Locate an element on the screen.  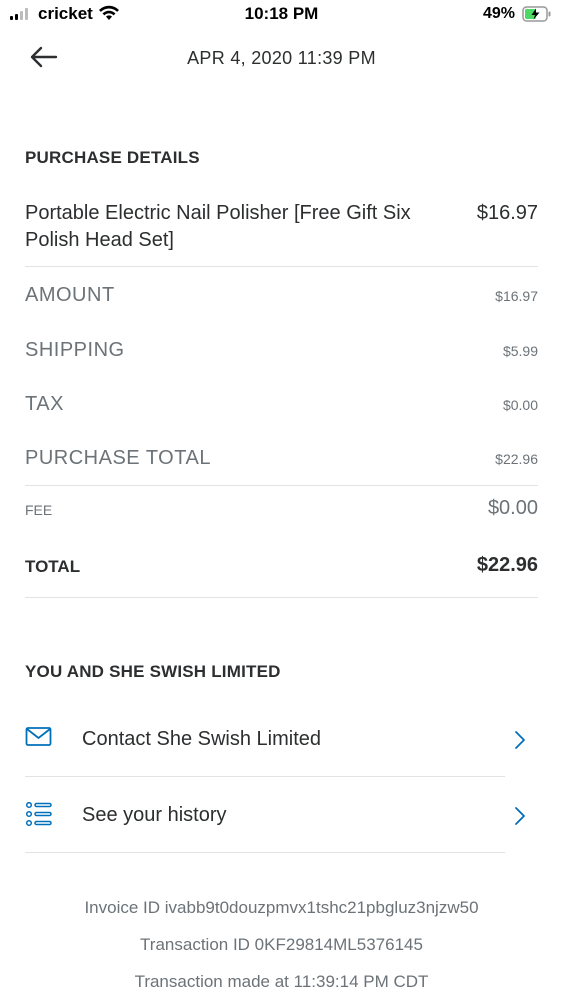
shipping-label: SHIPPING is located at coordinates (75, 350).